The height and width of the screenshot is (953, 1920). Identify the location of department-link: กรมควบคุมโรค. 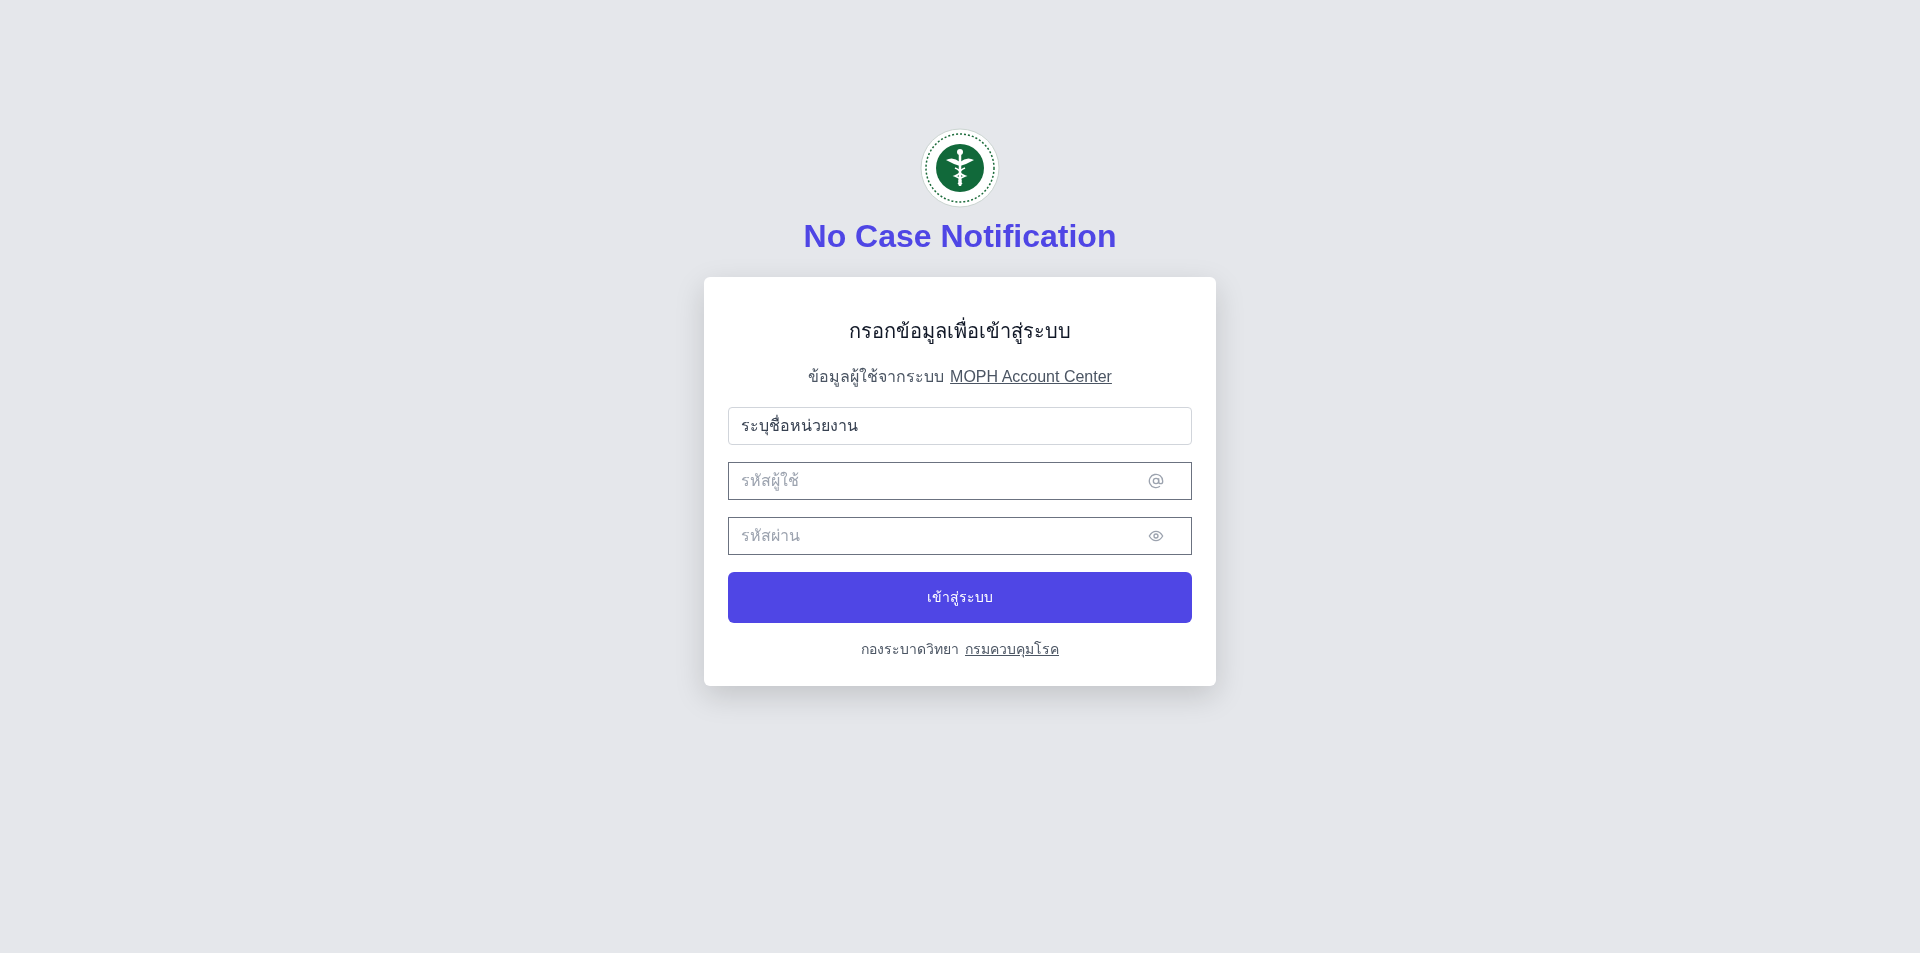
(1012, 649).